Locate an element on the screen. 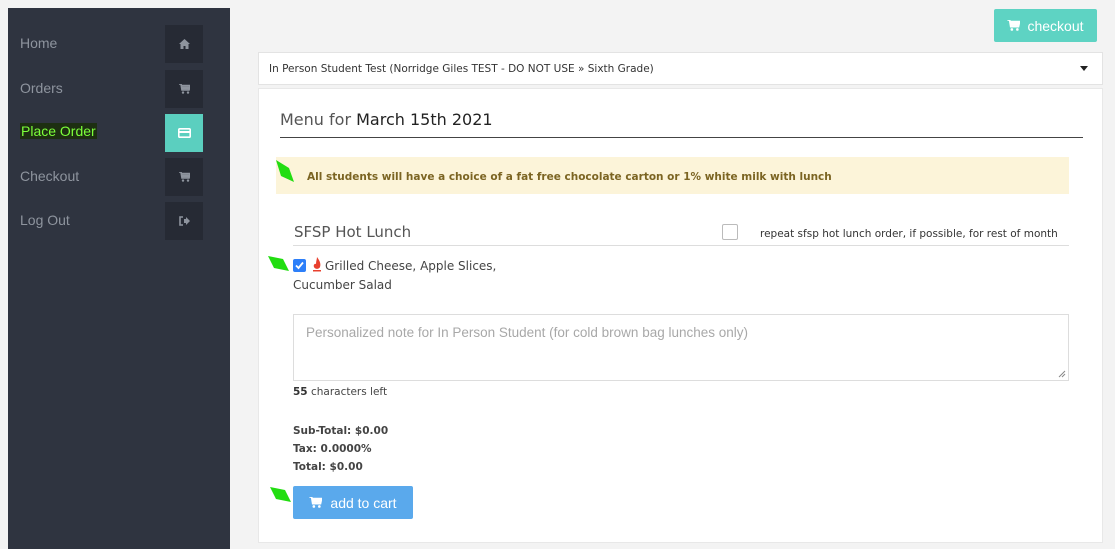  sidebar-item-log-out: Log Out is located at coordinates (119, 221).